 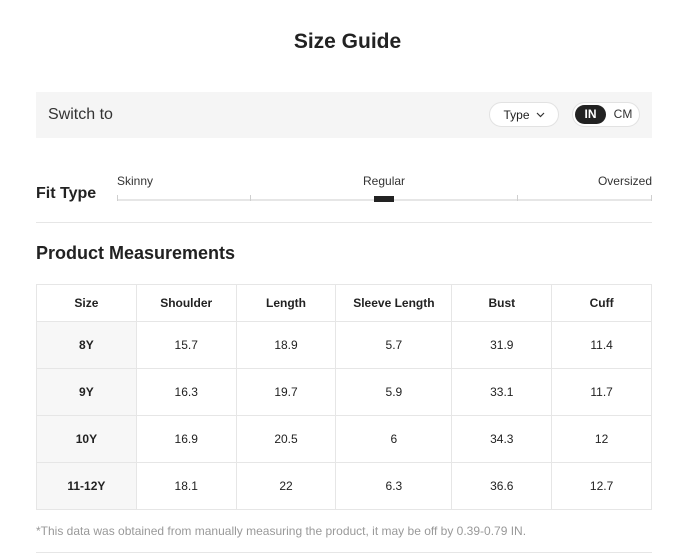 What do you see at coordinates (601, 303) in the screenshot?
I see `header-cuff: Cuff` at bounding box center [601, 303].